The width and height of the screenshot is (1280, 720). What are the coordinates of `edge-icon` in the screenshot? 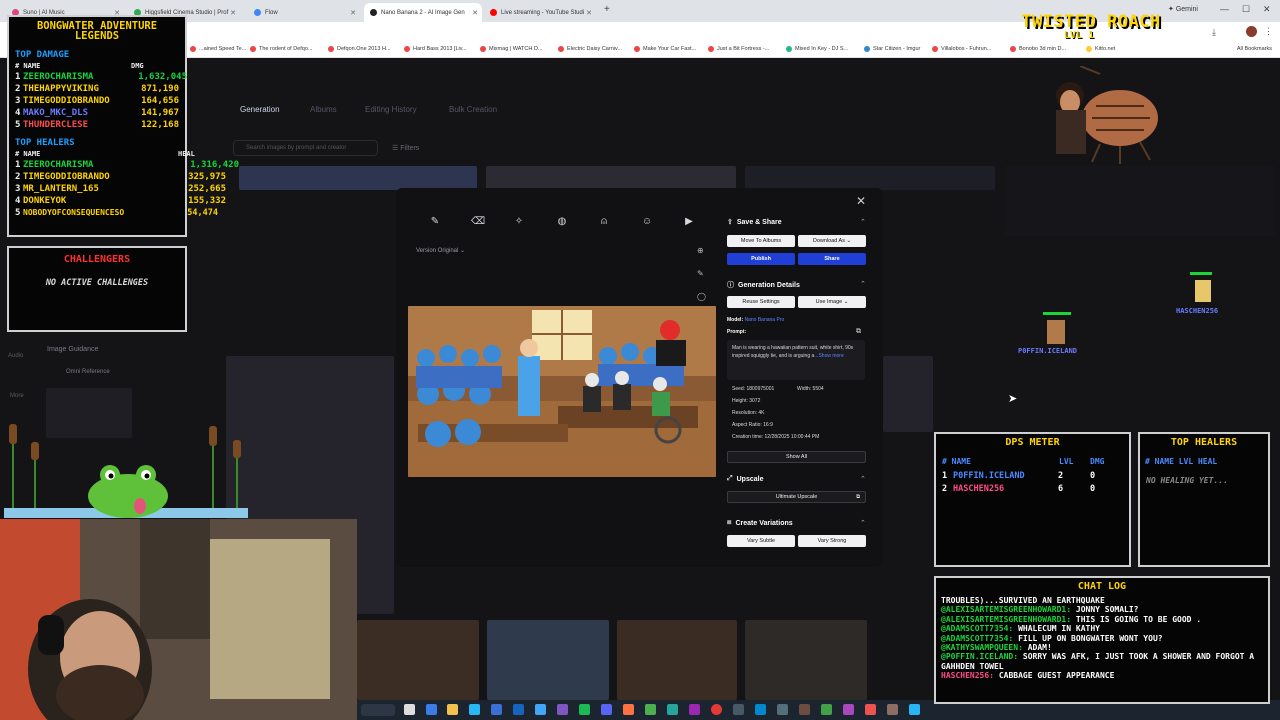 It's located at (431, 709).